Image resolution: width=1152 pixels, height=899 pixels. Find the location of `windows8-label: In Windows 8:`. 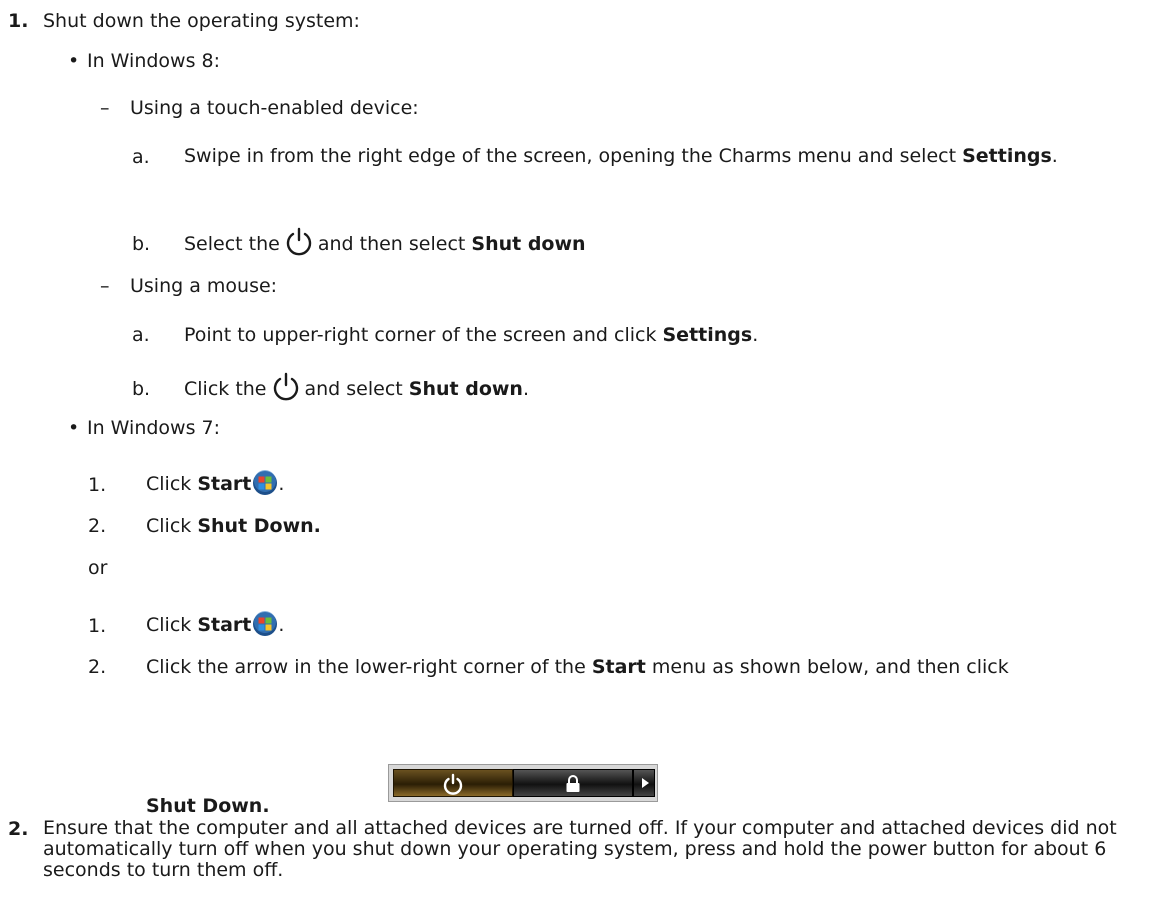

windows8-label: In Windows 8: is located at coordinates (154, 61).